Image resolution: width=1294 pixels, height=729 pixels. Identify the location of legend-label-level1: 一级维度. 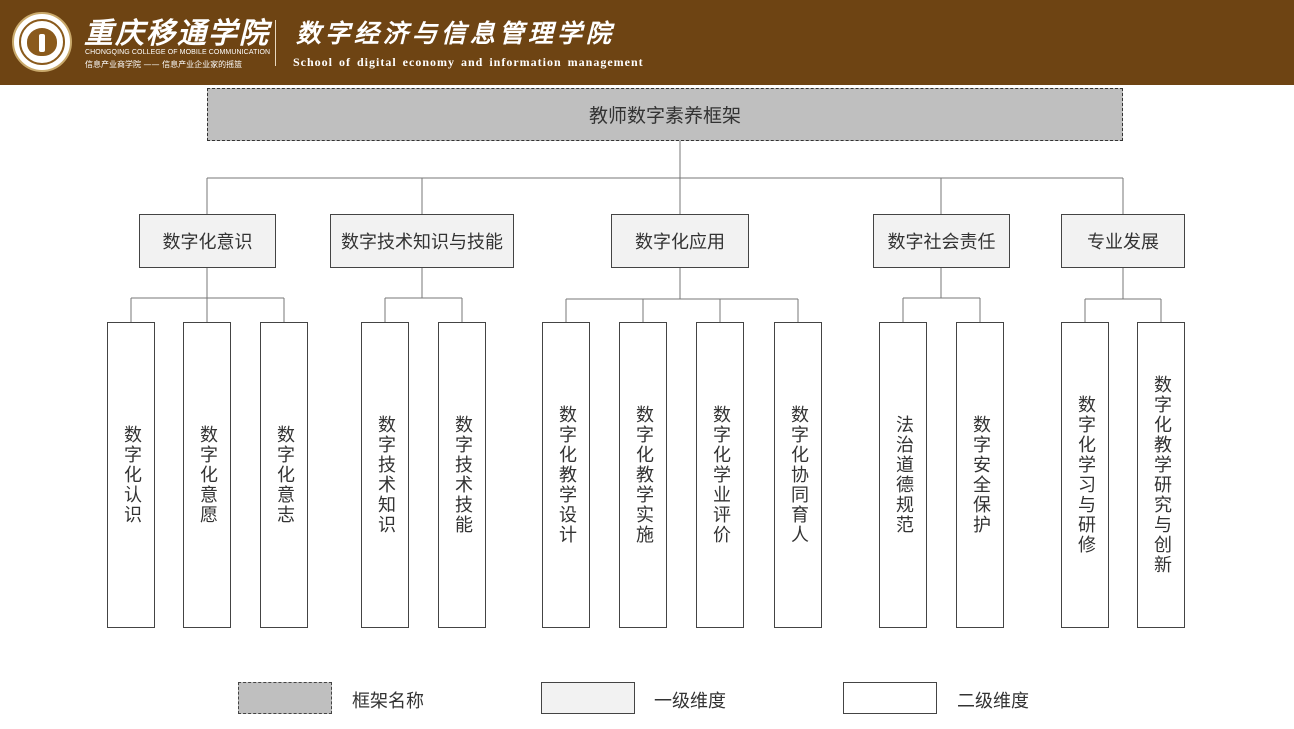
(690, 701).